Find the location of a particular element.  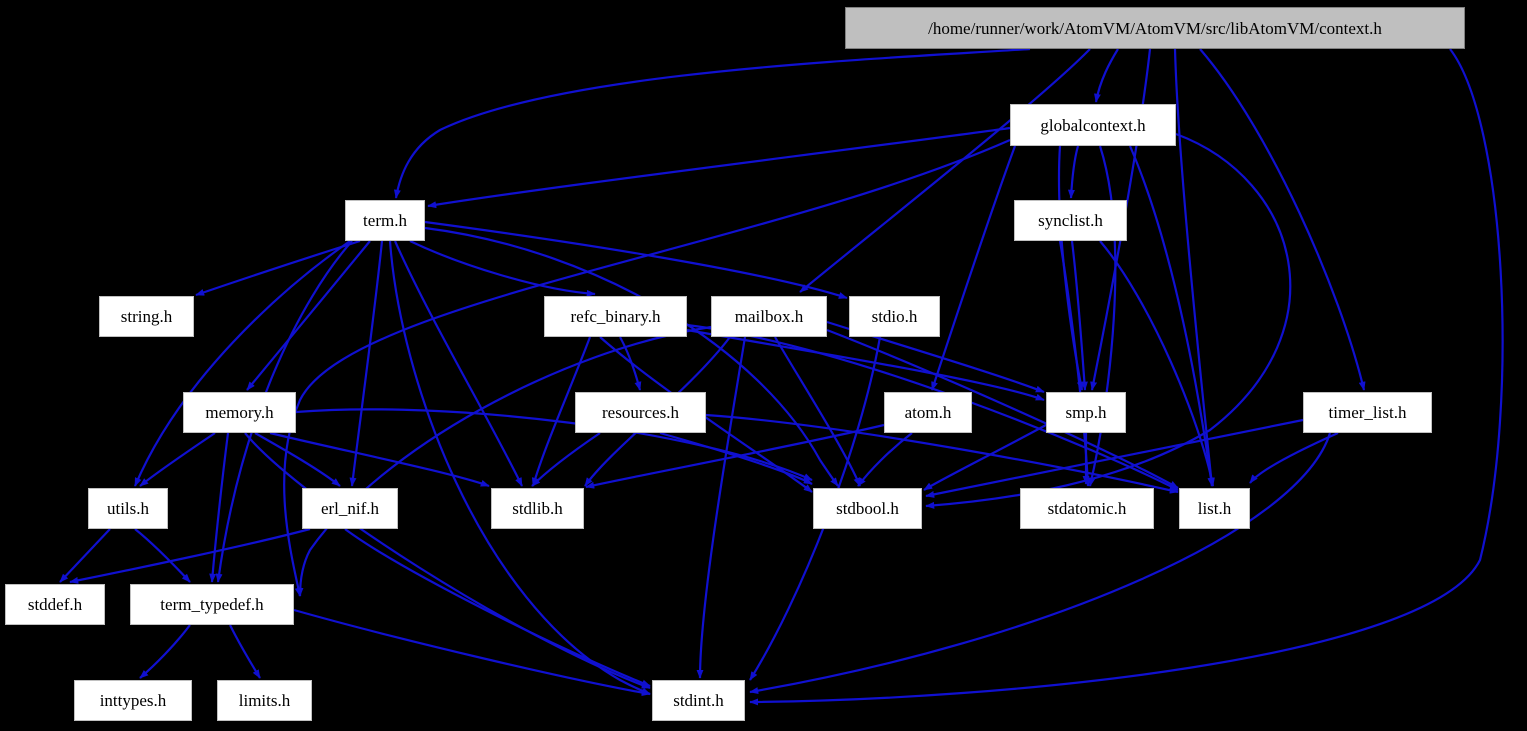

node-label: memory.h is located at coordinates (239, 412).